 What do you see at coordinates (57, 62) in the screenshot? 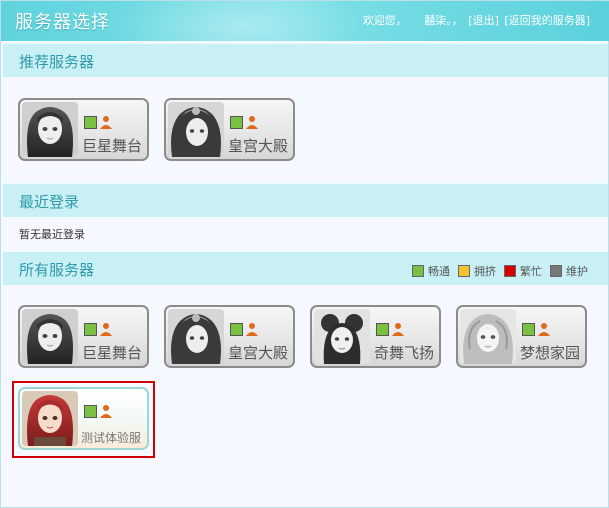
I see `recommended-section-title: 推荐服务器` at bounding box center [57, 62].